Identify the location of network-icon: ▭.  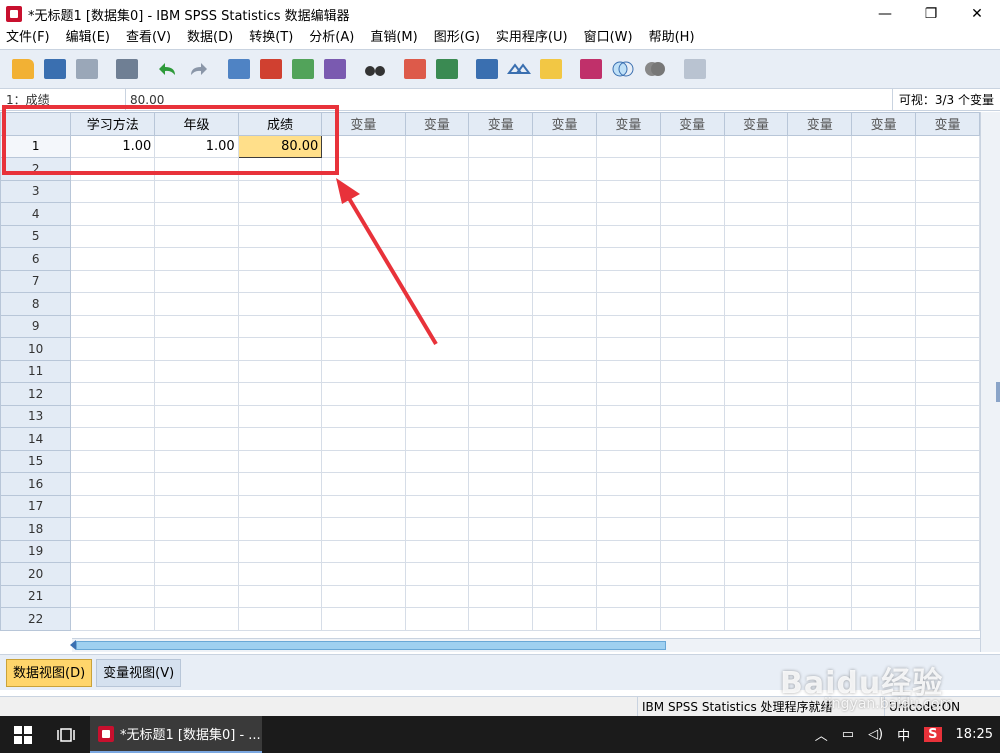
(848, 734).